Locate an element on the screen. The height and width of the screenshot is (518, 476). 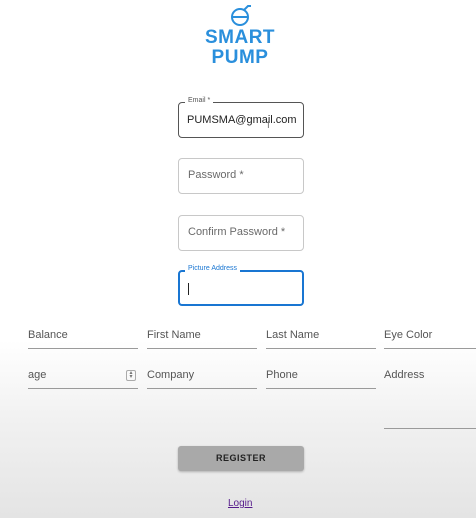
pump-icon is located at coordinates (241, 15).